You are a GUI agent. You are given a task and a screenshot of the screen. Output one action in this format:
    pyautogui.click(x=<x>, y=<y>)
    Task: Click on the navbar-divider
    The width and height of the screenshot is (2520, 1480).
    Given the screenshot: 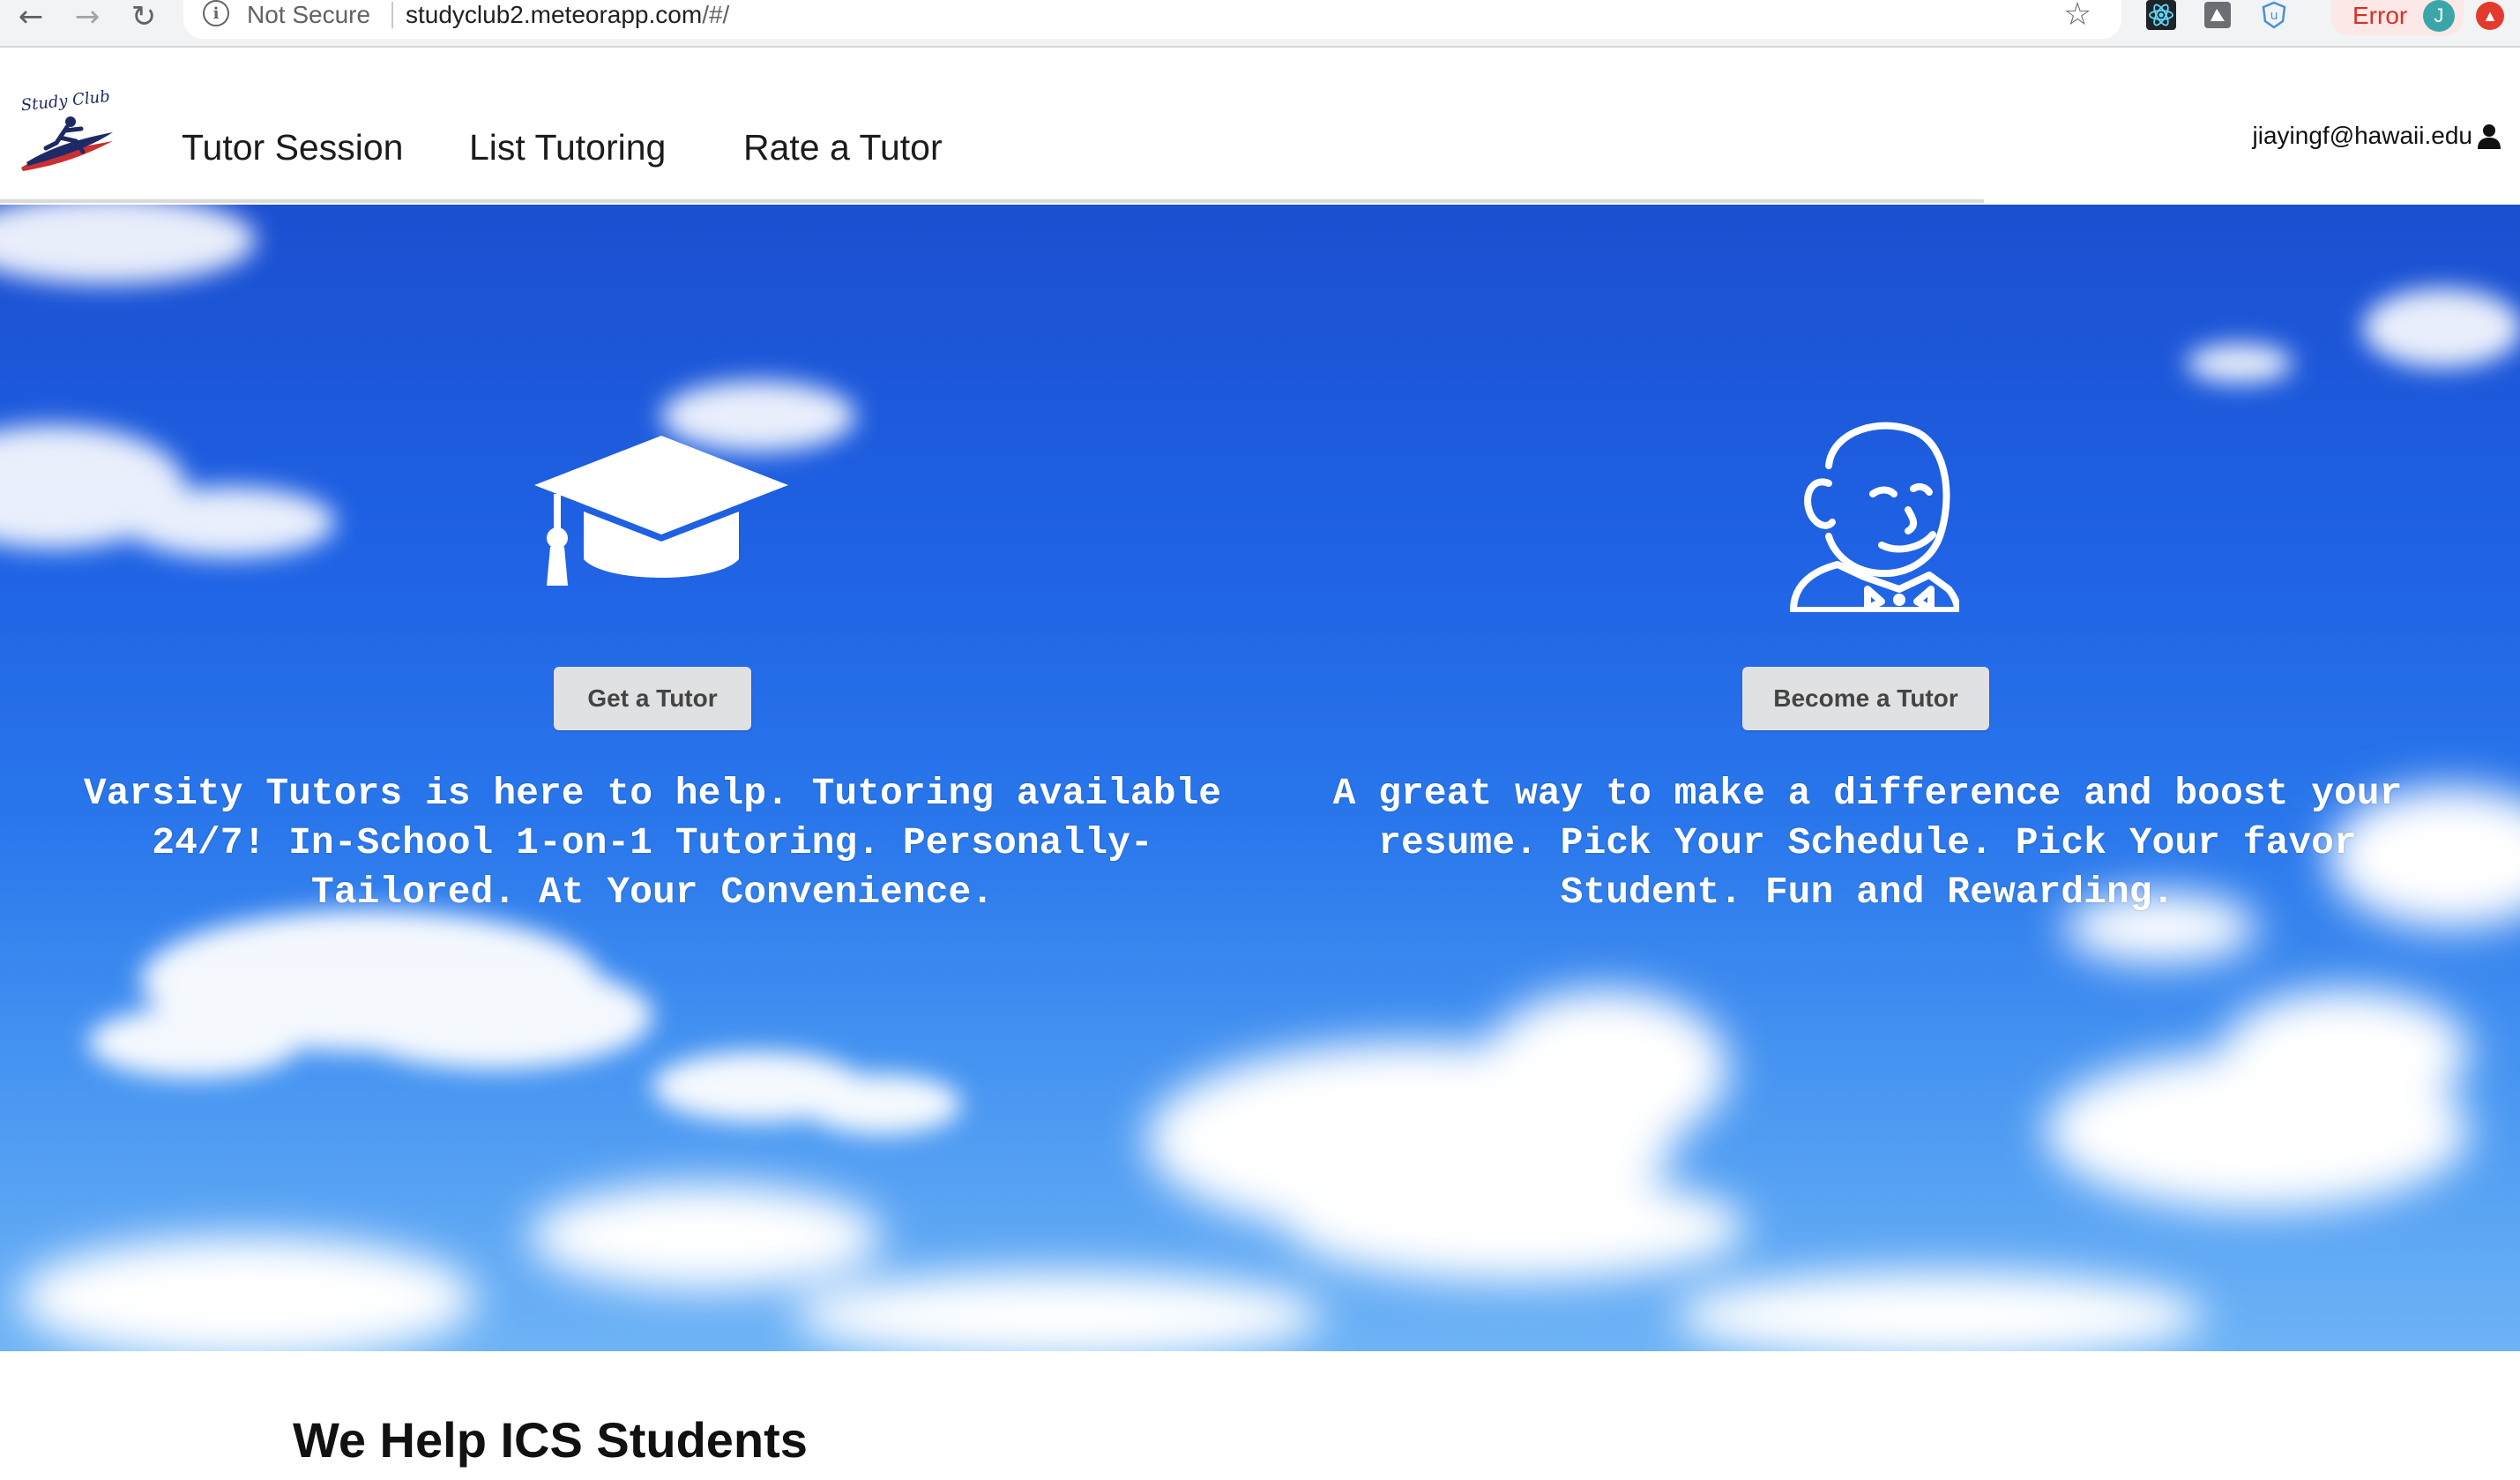 What is the action you would take?
    pyautogui.click(x=992, y=201)
    